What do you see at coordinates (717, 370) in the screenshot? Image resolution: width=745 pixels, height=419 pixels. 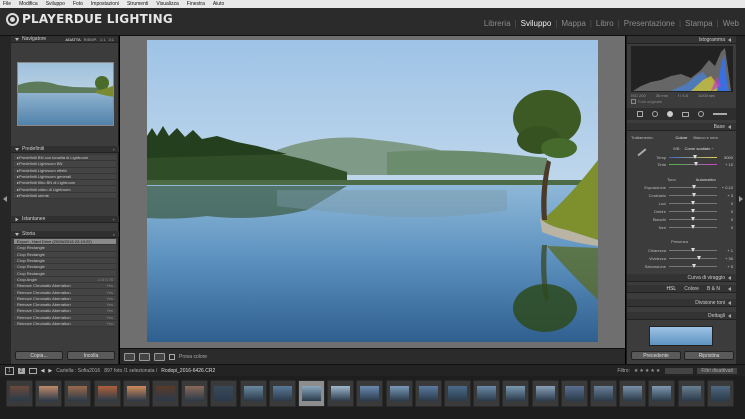 I see `filter-dropdown: Filtri disattivati` at bounding box center [717, 370].